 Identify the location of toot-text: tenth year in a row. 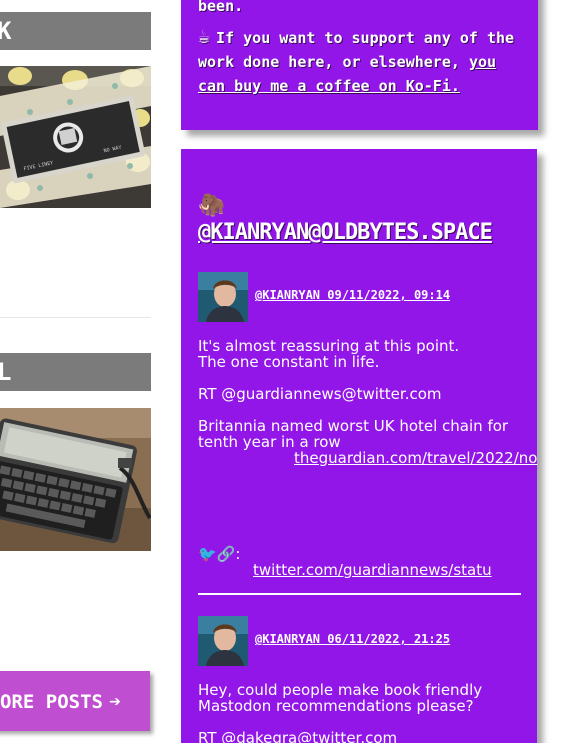
(269, 442).